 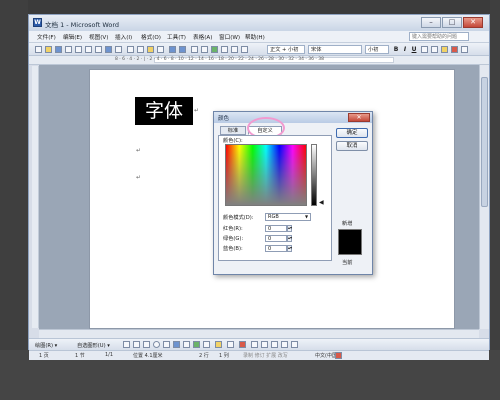 What do you see at coordinates (434, 49) in the screenshot?
I see `align-center-icon` at bounding box center [434, 49].